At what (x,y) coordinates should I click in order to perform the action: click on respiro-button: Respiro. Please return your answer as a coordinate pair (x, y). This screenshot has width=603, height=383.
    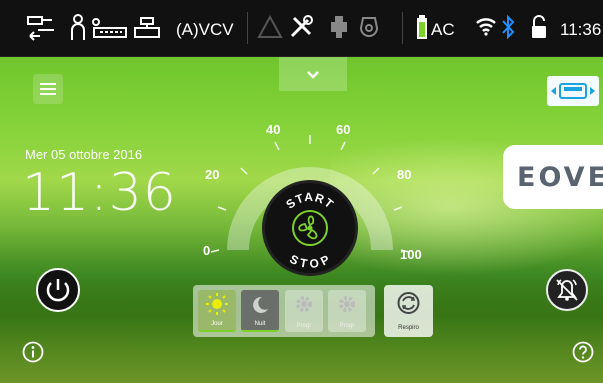
    Looking at the image, I should click on (408, 311).